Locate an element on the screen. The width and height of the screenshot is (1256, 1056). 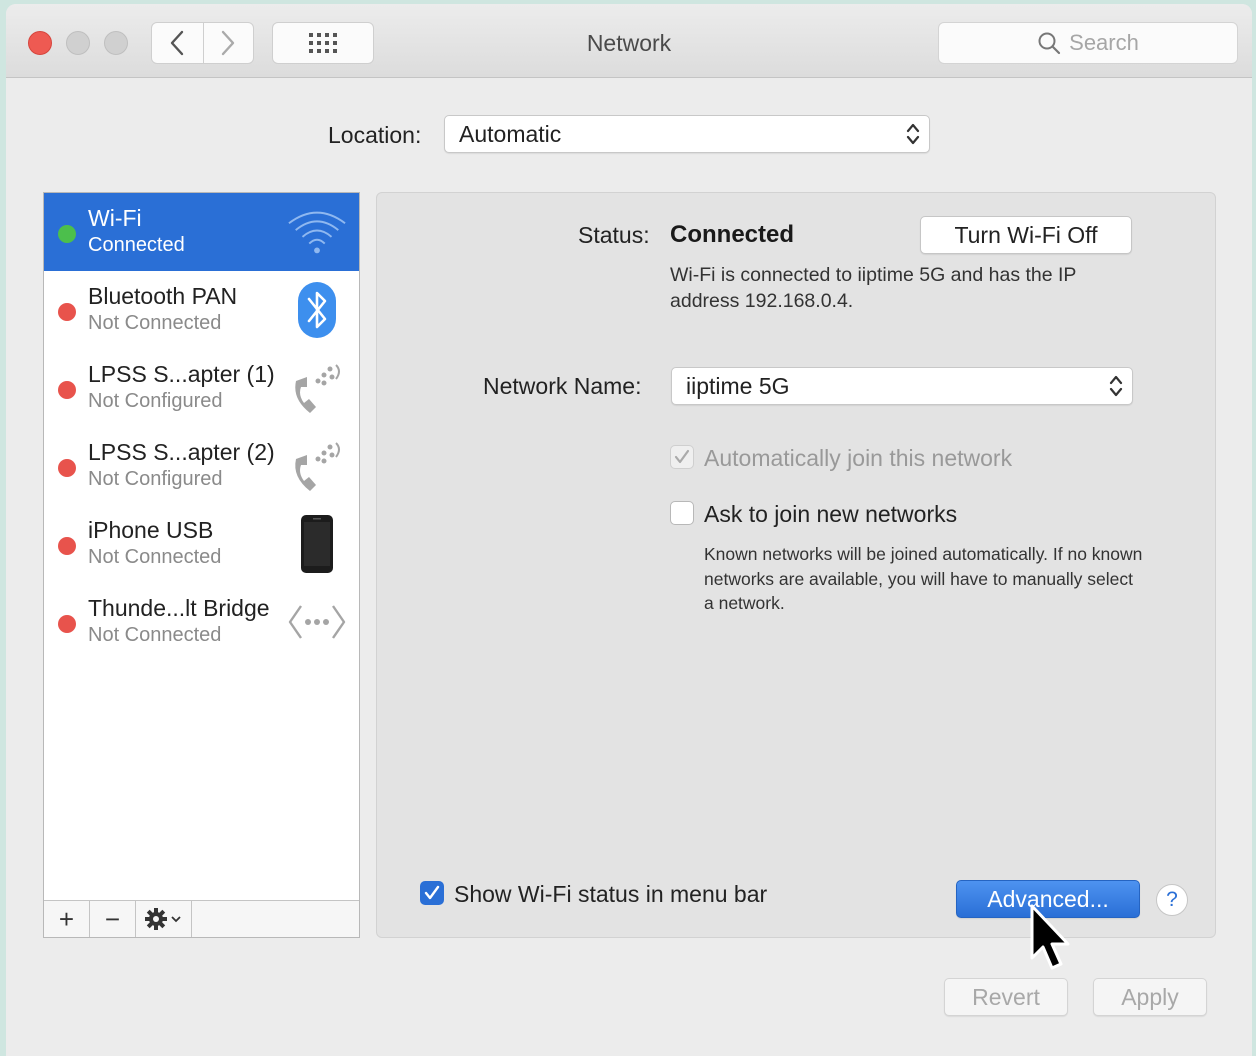
service-name: LPSS S...apter (2) is located at coordinates (181, 452).